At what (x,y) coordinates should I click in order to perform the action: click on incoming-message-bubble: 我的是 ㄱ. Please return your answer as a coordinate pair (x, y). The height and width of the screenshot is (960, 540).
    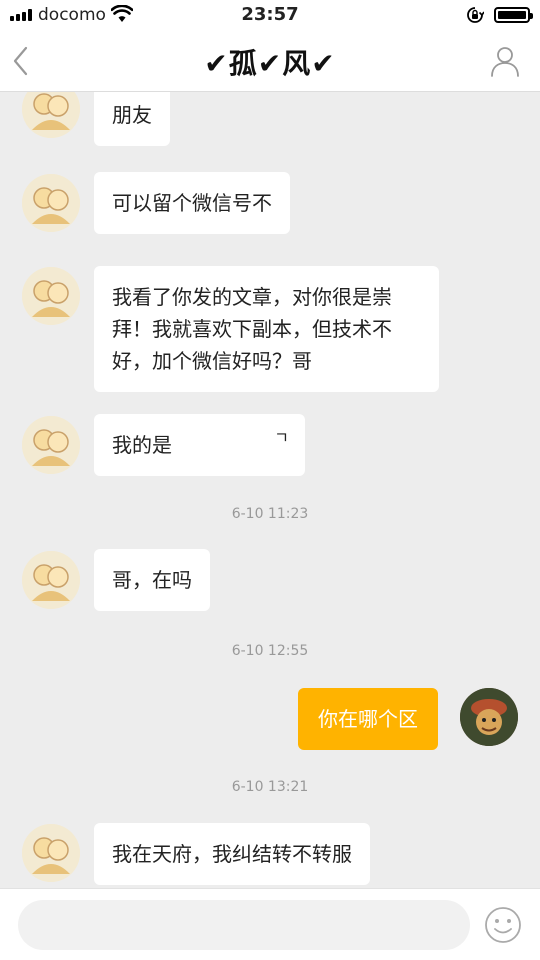
    Looking at the image, I should click on (199, 445).